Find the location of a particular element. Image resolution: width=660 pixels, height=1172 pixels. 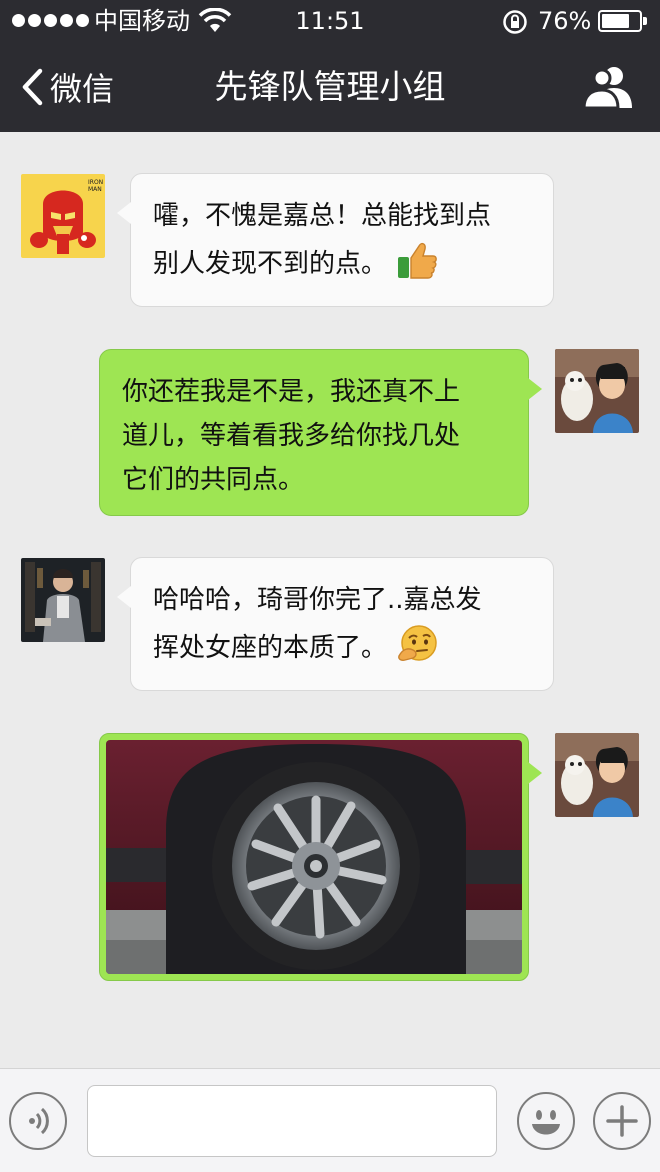

chat-title: 先锋队管理小组 is located at coordinates (330, 86).